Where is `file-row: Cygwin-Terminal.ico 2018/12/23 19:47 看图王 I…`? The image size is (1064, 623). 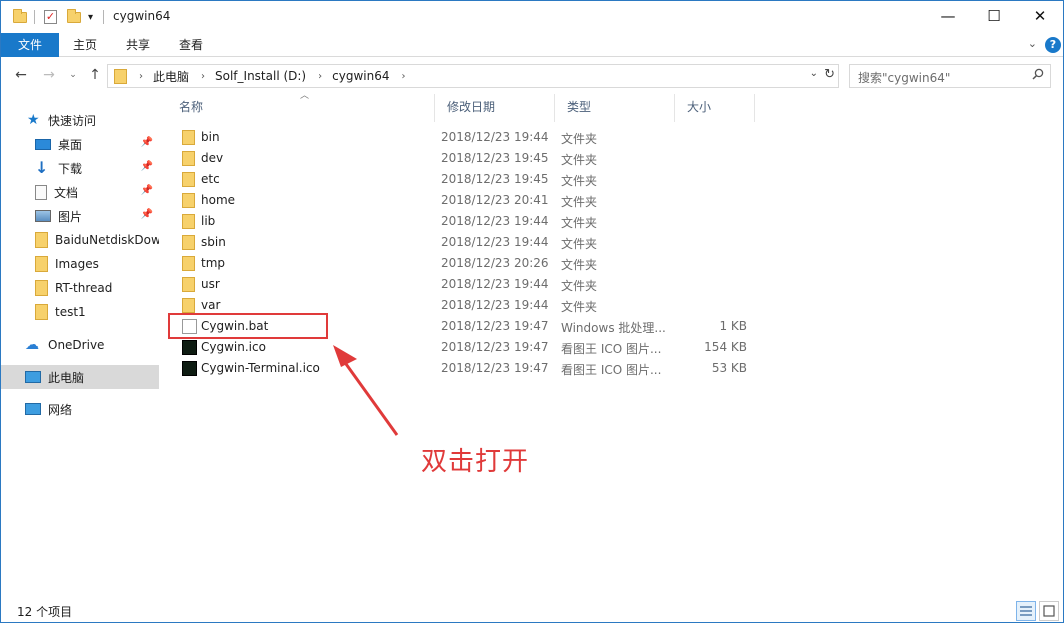
file-row: Cygwin-Terminal.ico 2018/12/23 19:47 看图王 I… is located at coordinates (467, 368).